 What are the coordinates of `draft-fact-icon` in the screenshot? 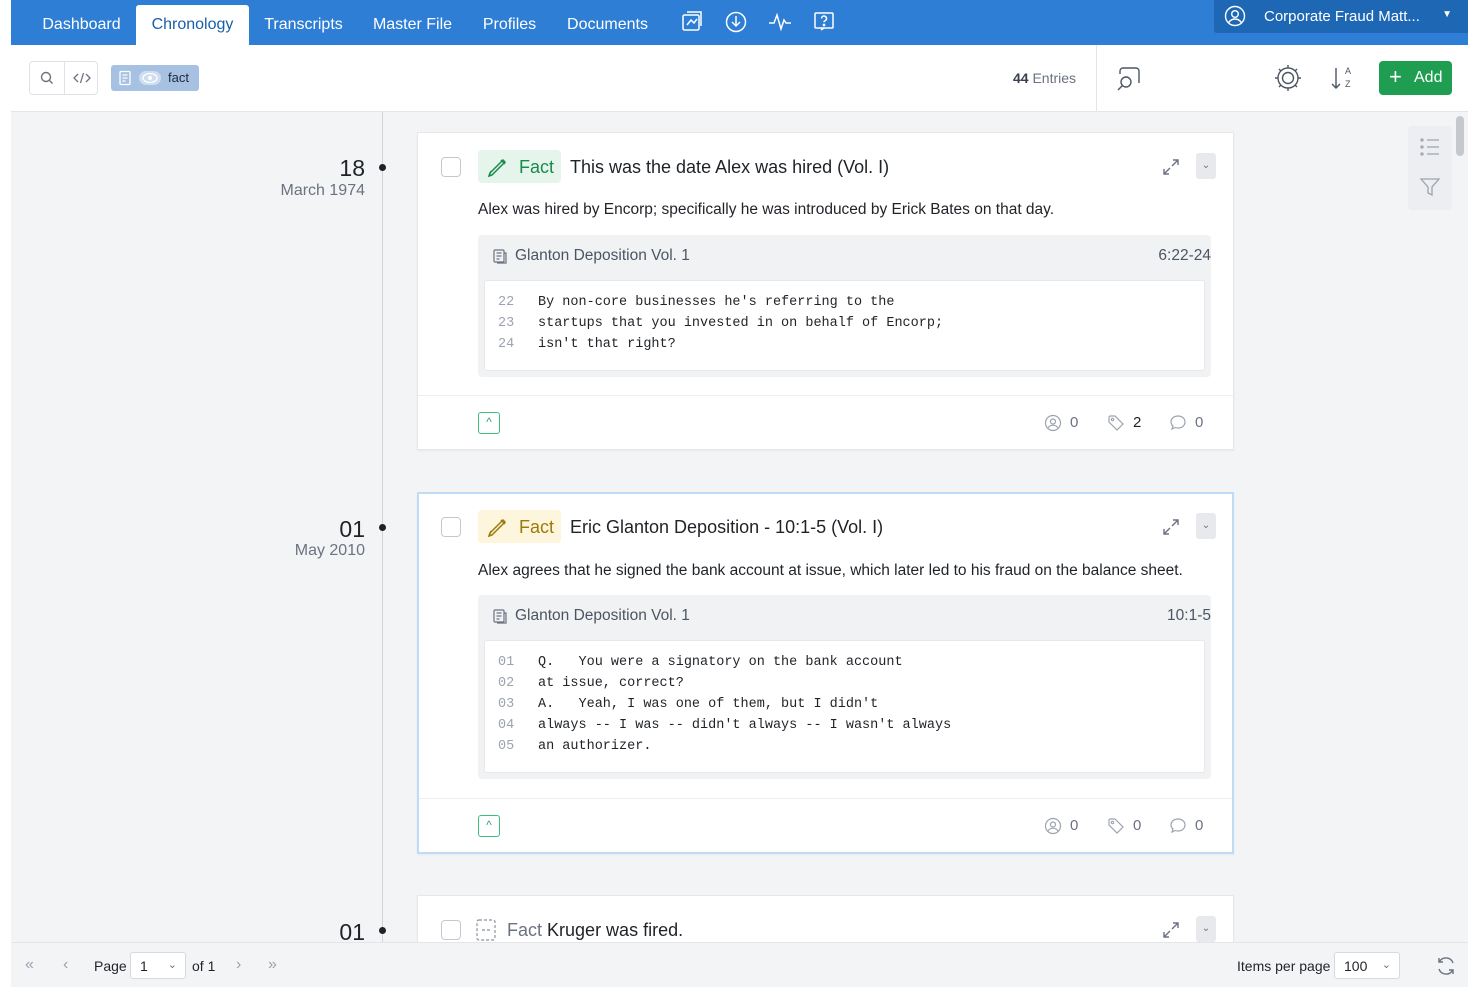 It's located at (486, 930).